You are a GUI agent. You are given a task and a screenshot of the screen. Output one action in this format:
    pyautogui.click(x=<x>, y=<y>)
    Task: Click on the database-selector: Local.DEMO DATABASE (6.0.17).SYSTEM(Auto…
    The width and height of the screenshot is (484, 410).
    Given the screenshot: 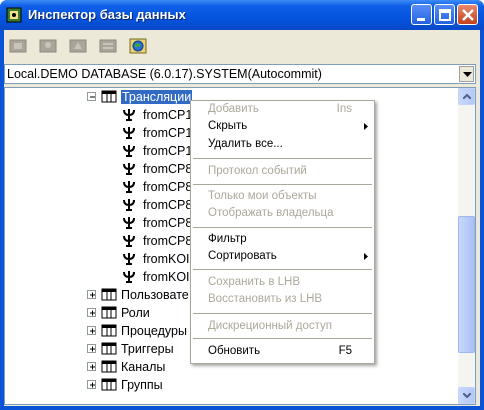 What is the action you would take?
    pyautogui.click(x=240, y=74)
    